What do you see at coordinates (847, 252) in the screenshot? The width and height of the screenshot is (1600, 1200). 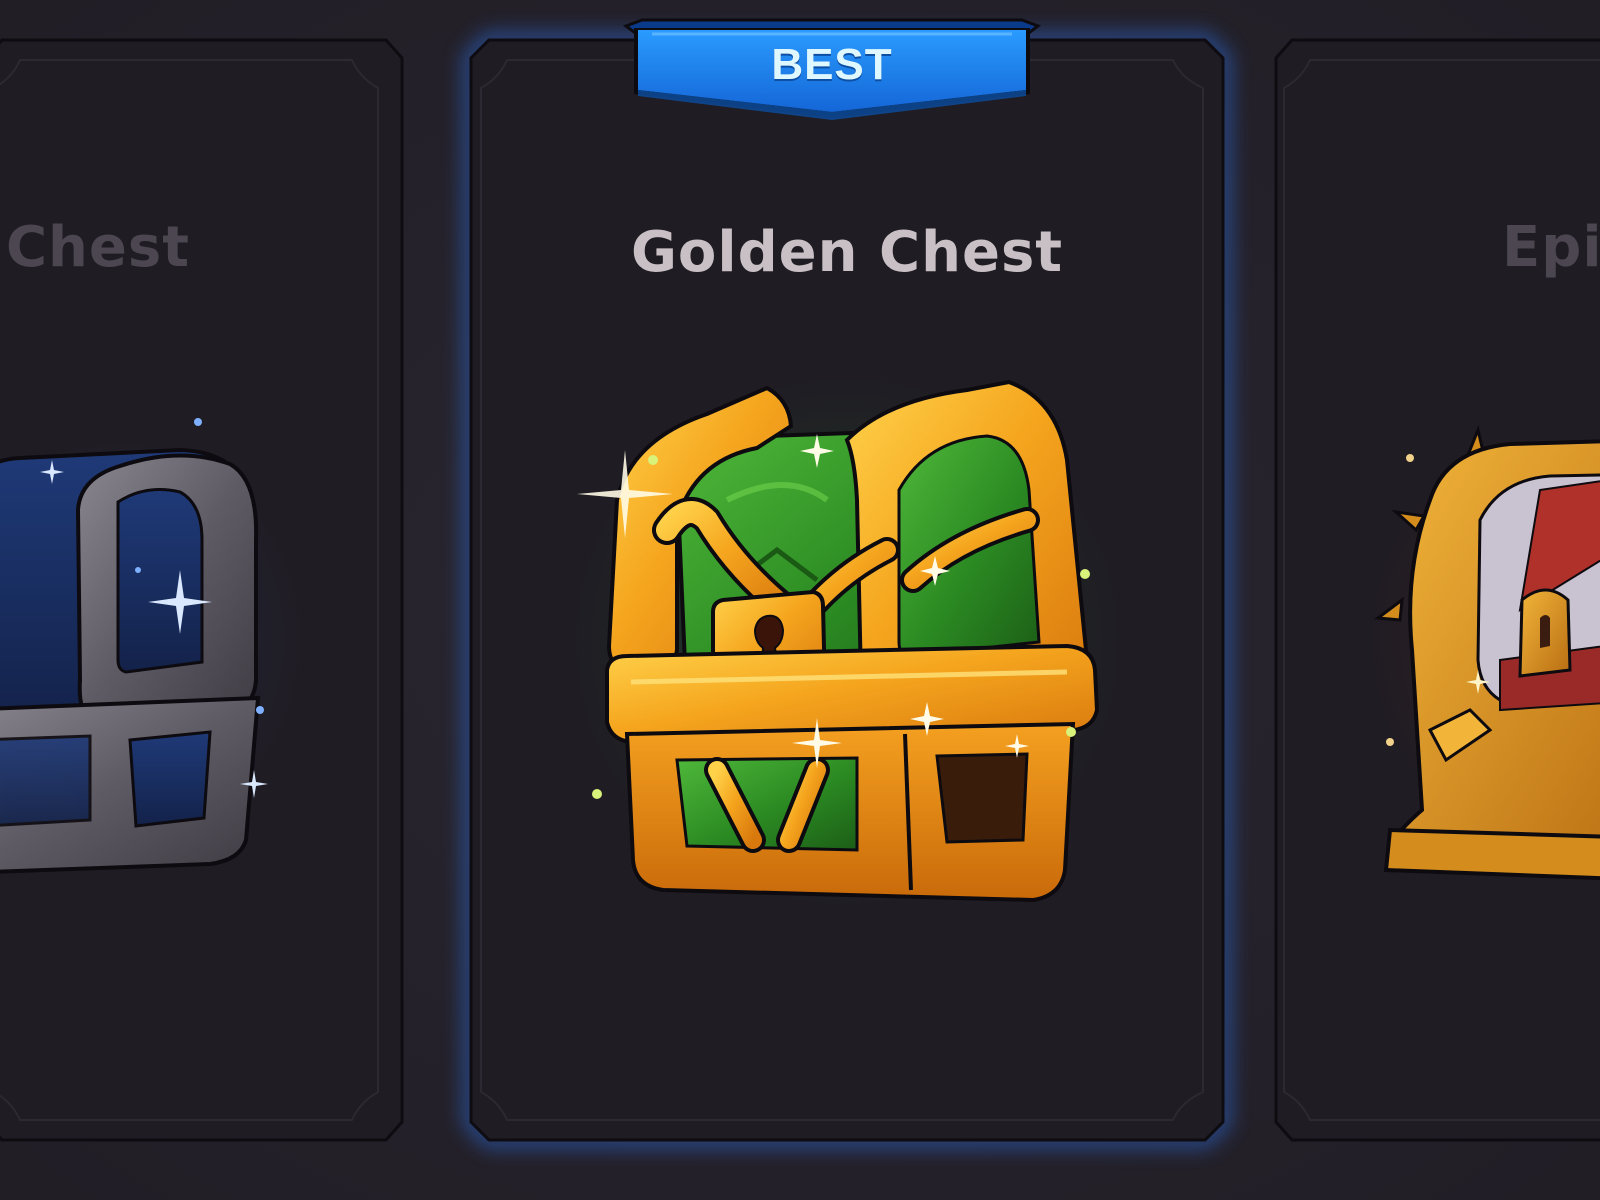 I see `card-title: Golden Chest` at bounding box center [847, 252].